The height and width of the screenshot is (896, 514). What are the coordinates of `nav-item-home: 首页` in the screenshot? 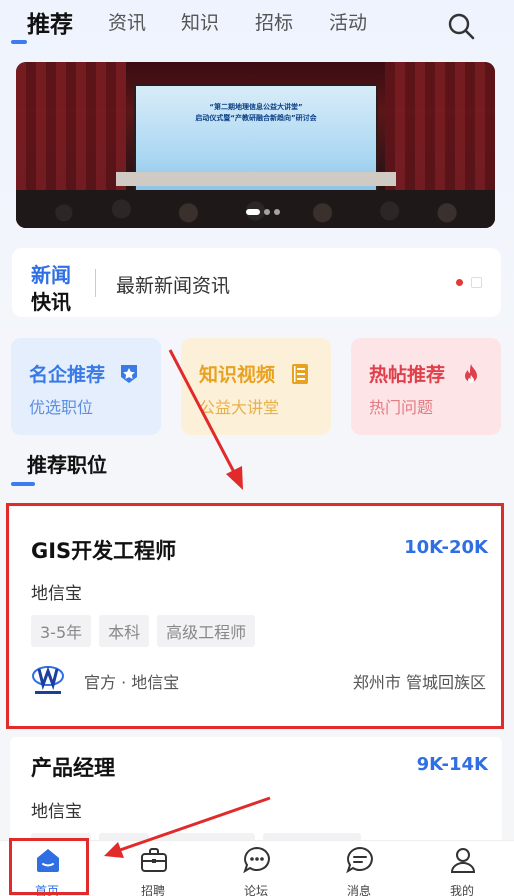 It's located at (48, 868).